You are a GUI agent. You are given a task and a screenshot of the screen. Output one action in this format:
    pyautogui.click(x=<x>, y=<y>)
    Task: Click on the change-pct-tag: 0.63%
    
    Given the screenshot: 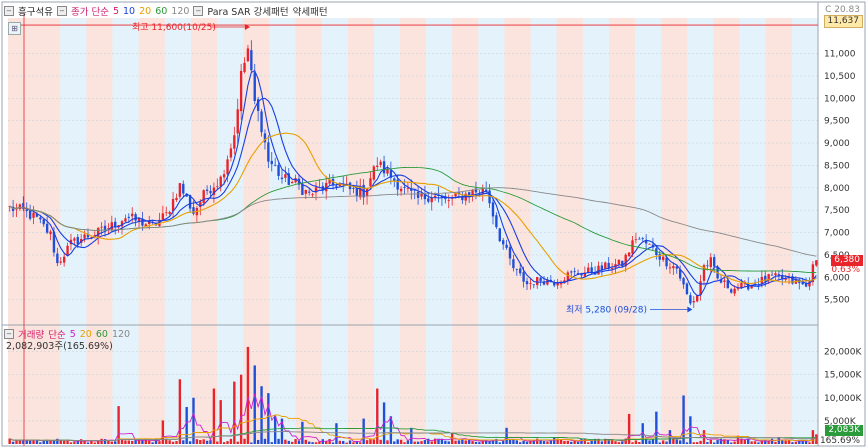 What is the action you would take?
    pyautogui.click(x=845, y=270)
    